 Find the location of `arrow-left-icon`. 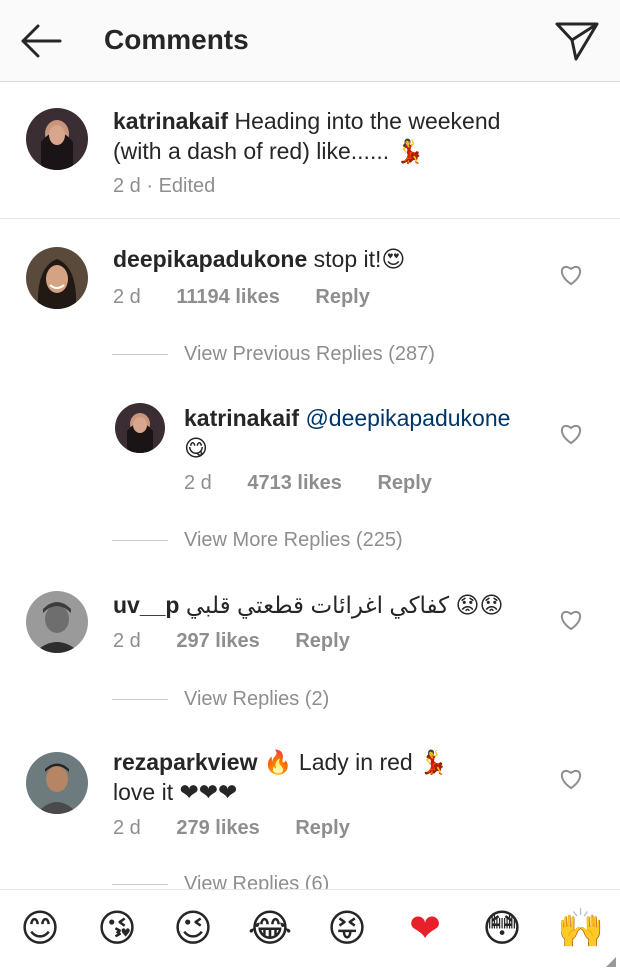

arrow-left-icon is located at coordinates (40, 41).